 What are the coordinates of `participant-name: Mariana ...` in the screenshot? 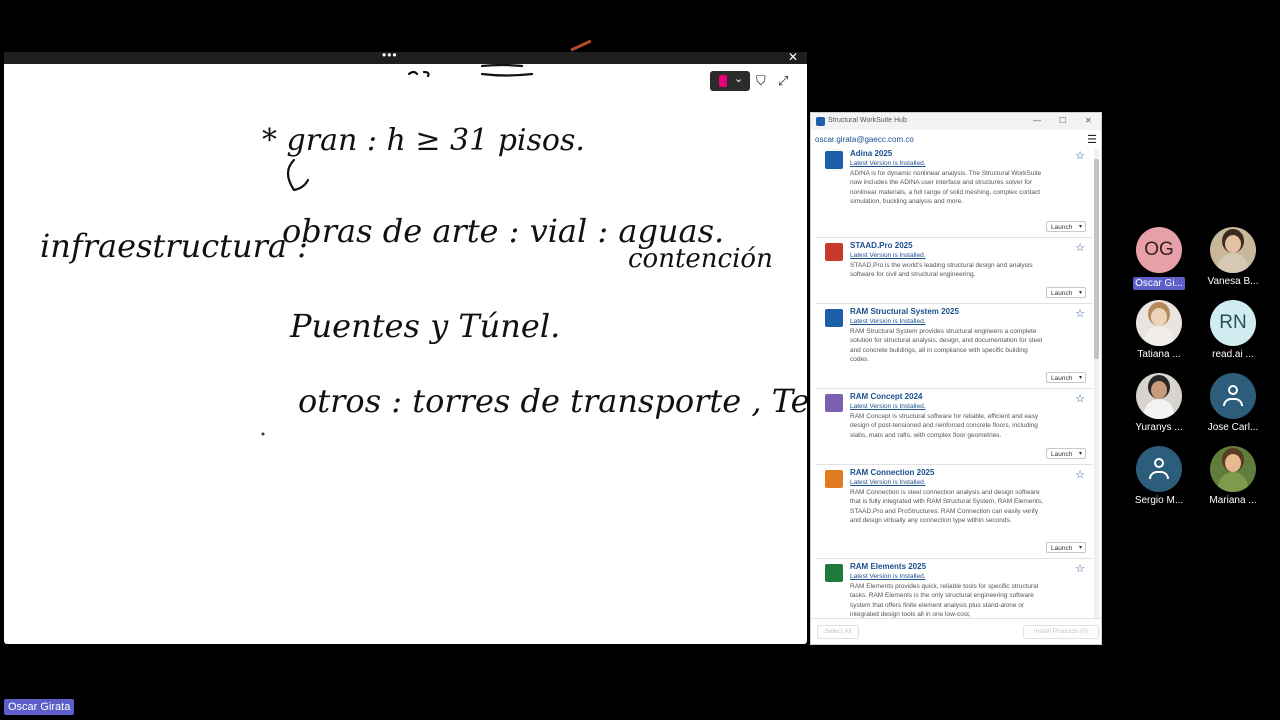 It's located at (1233, 500).